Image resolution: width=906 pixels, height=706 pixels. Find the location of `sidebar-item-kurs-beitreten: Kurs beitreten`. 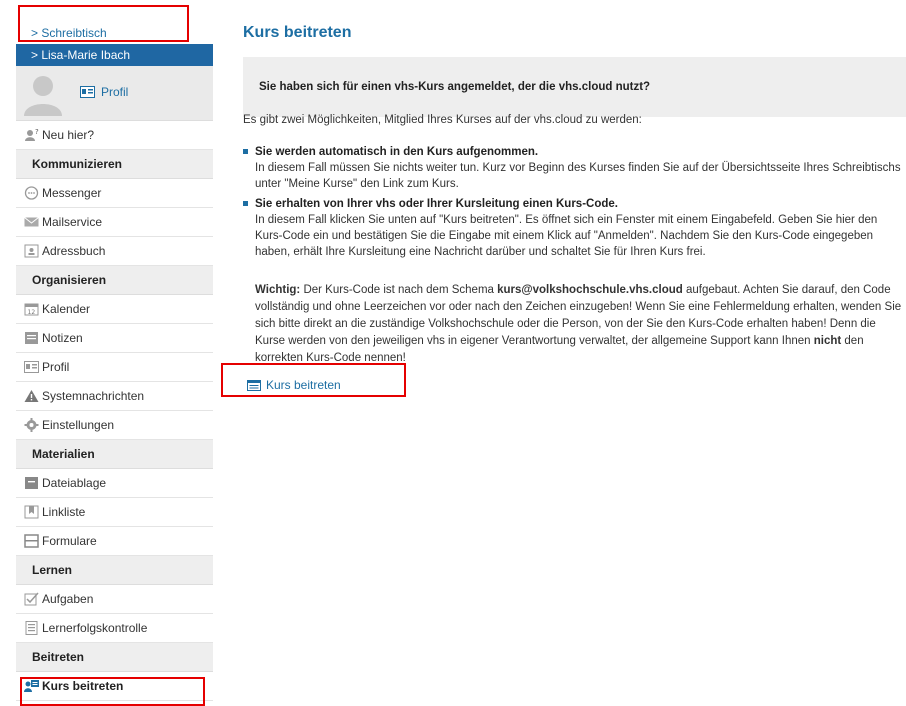

sidebar-item-kurs-beitreten: Kurs beitreten is located at coordinates (114, 686).